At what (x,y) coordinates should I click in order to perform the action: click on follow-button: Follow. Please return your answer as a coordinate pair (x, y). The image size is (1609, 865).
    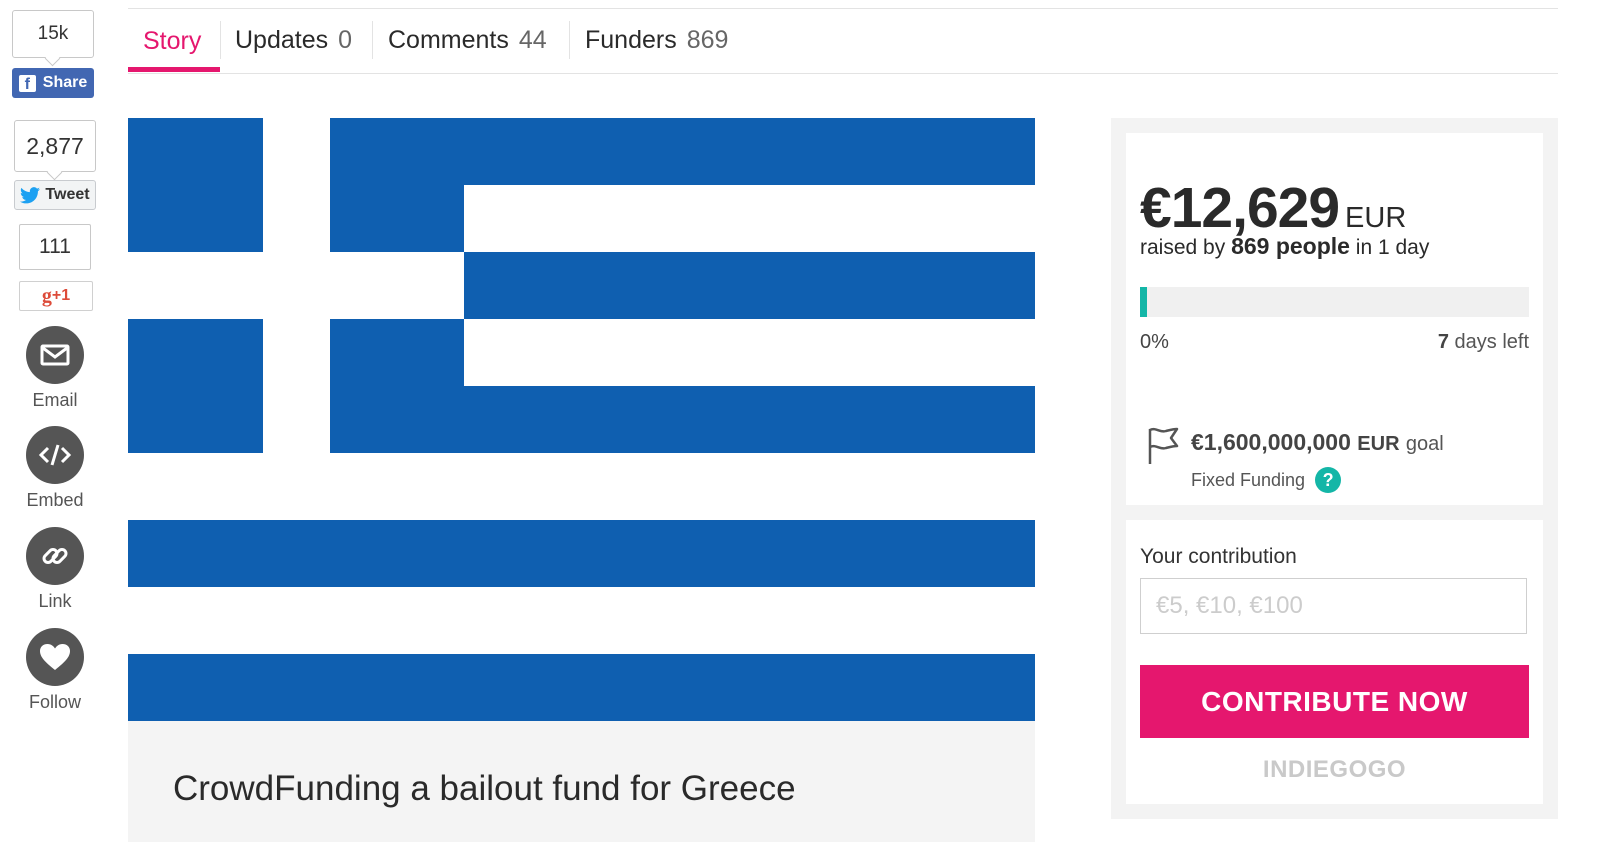
    Looking at the image, I should click on (55, 670).